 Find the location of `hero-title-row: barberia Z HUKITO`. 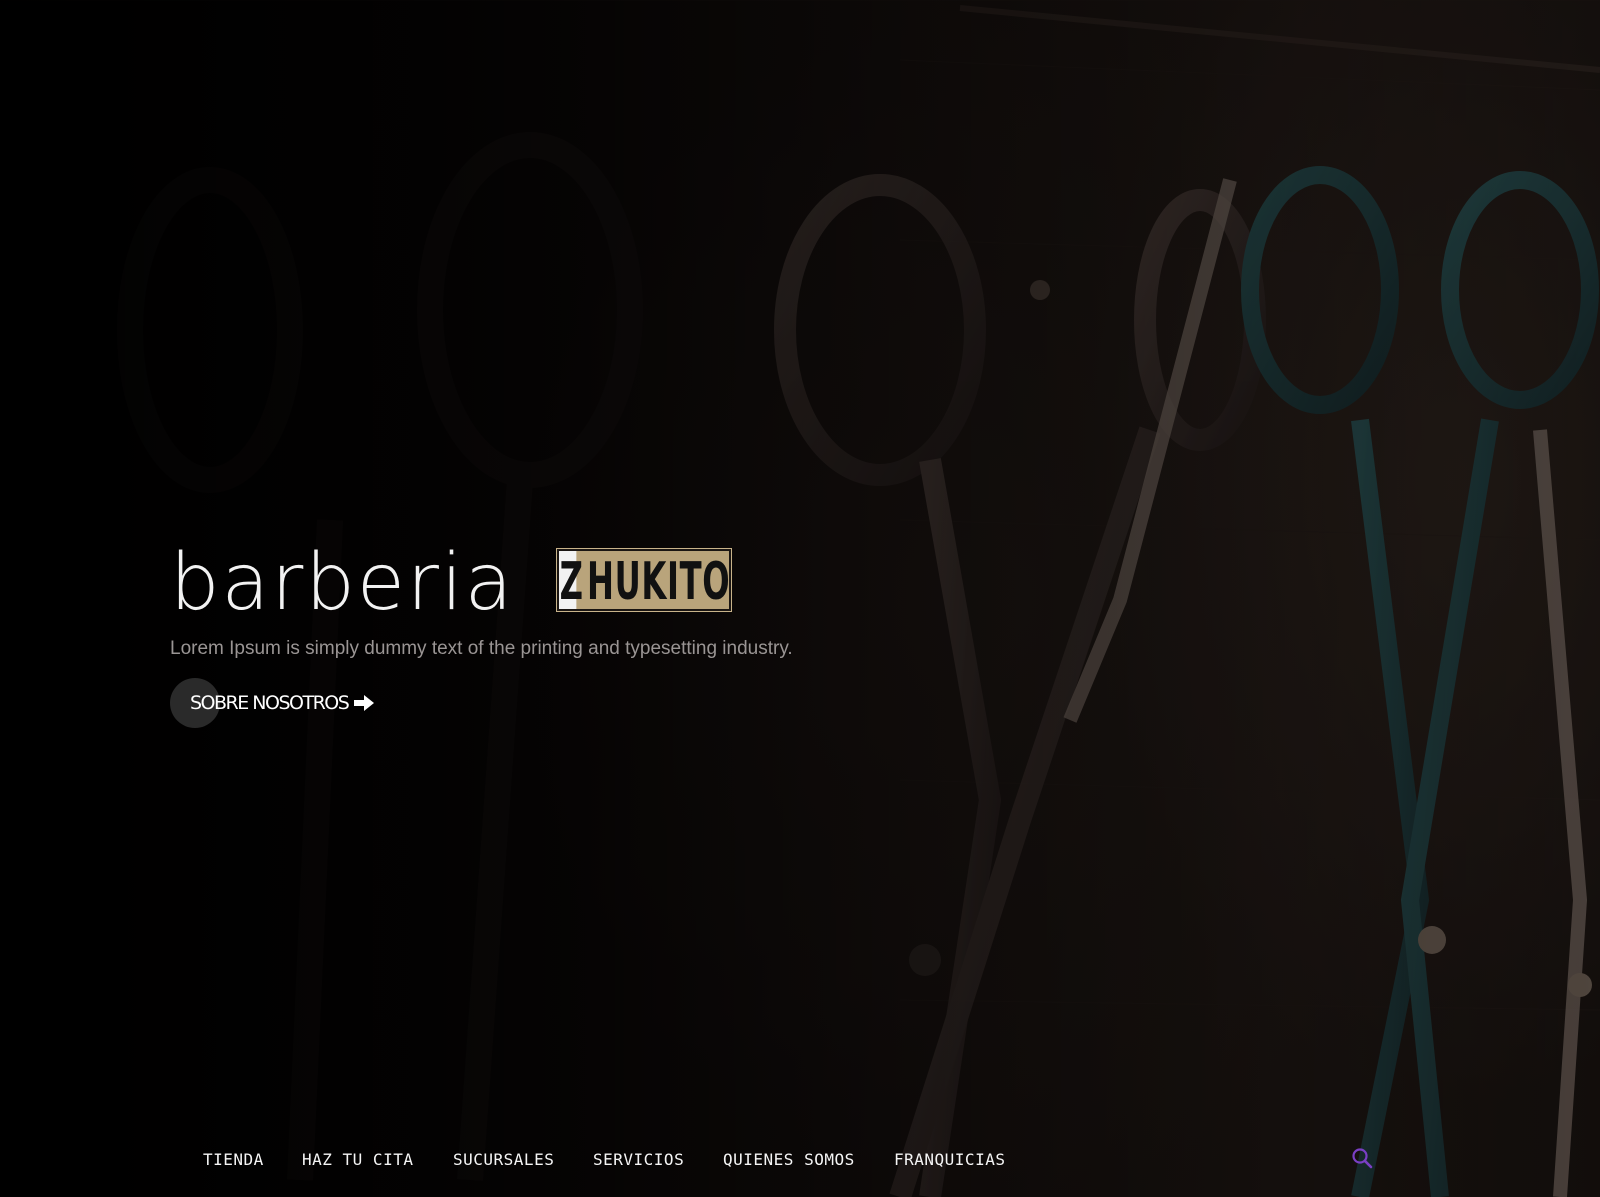

hero-title-row: barberia Z HUKITO is located at coordinates (620, 583).